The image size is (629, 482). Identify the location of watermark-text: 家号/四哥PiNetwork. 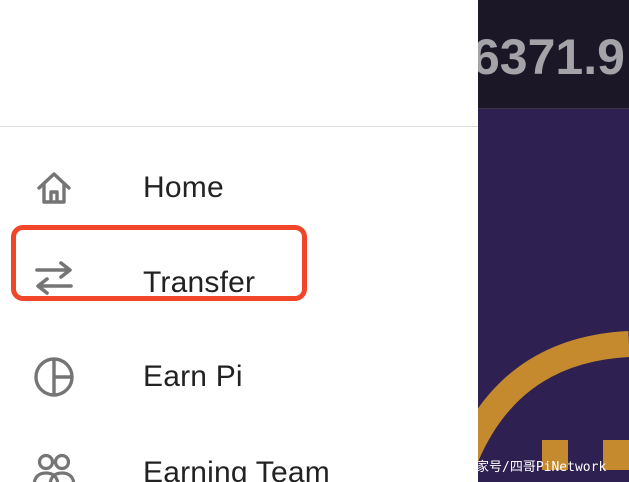
(541, 467).